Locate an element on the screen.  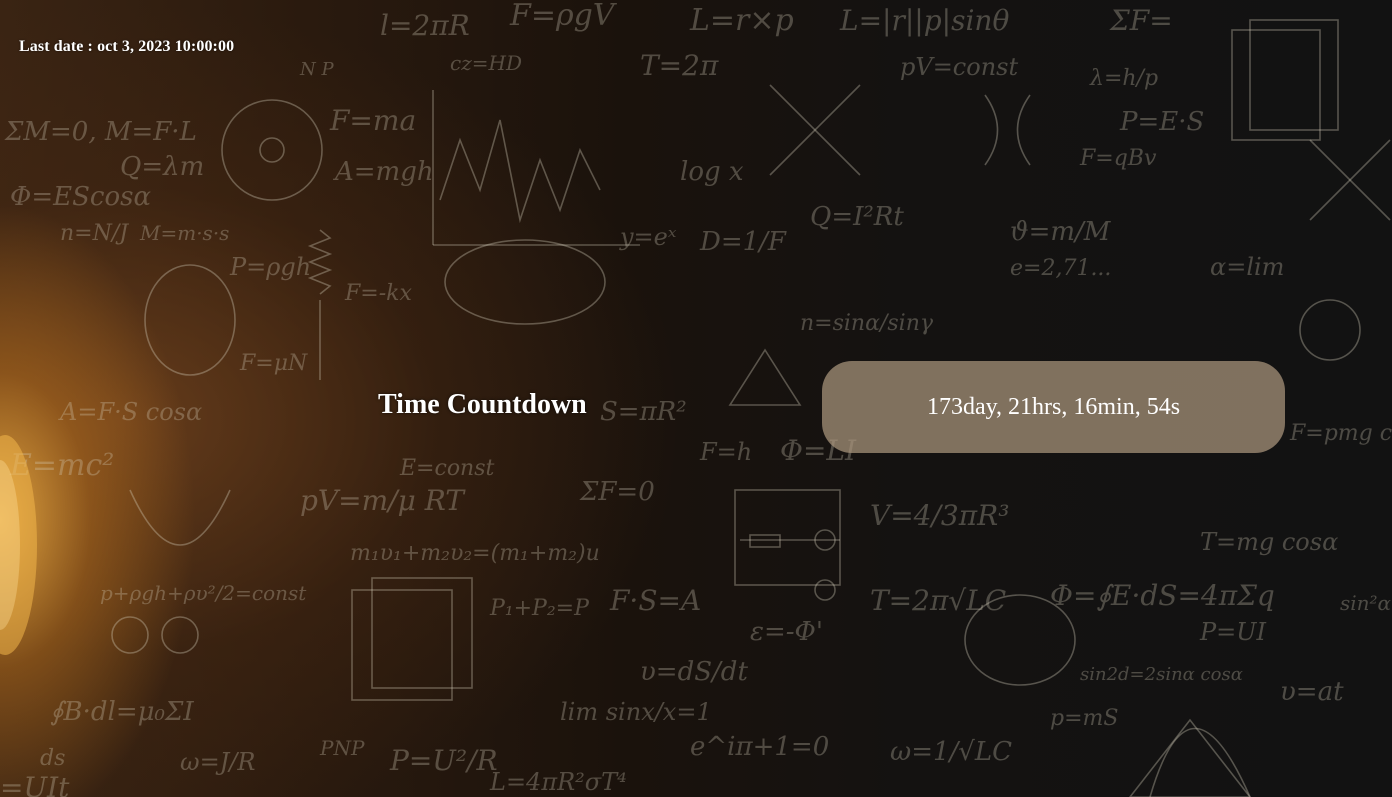
svg-text: T=mg cosα is located at coordinates (1269, 542).